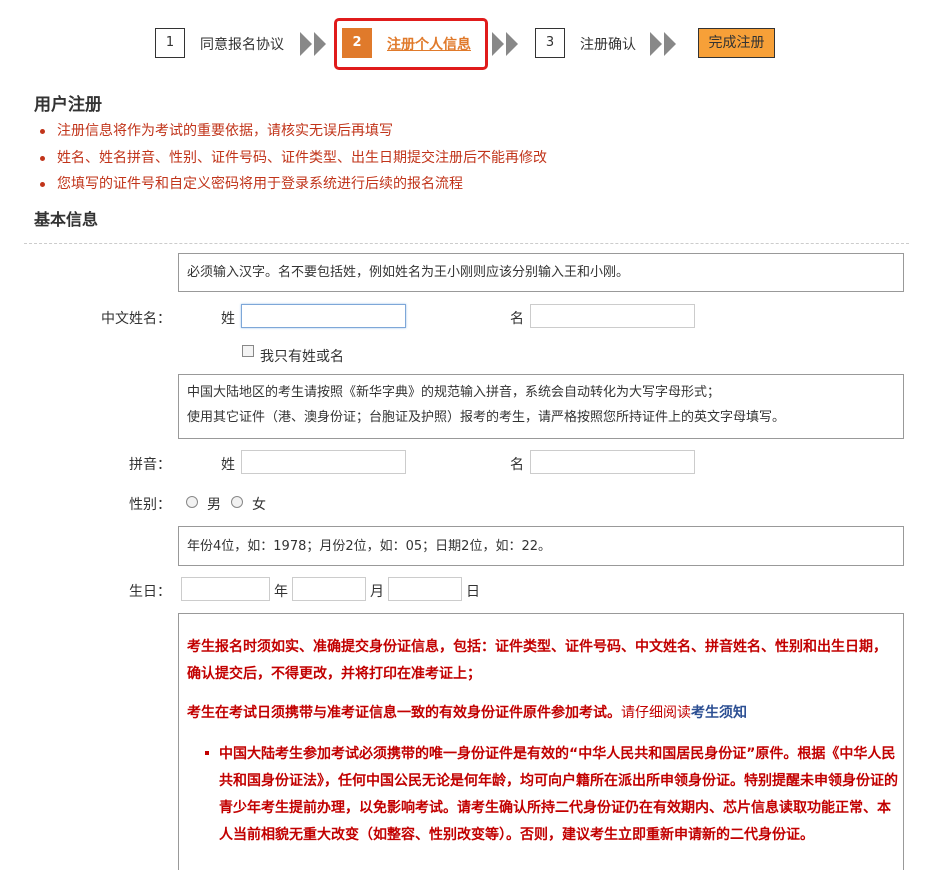 The width and height of the screenshot is (929, 870). I want to click on finish-registration-step: 完成注册, so click(736, 43).